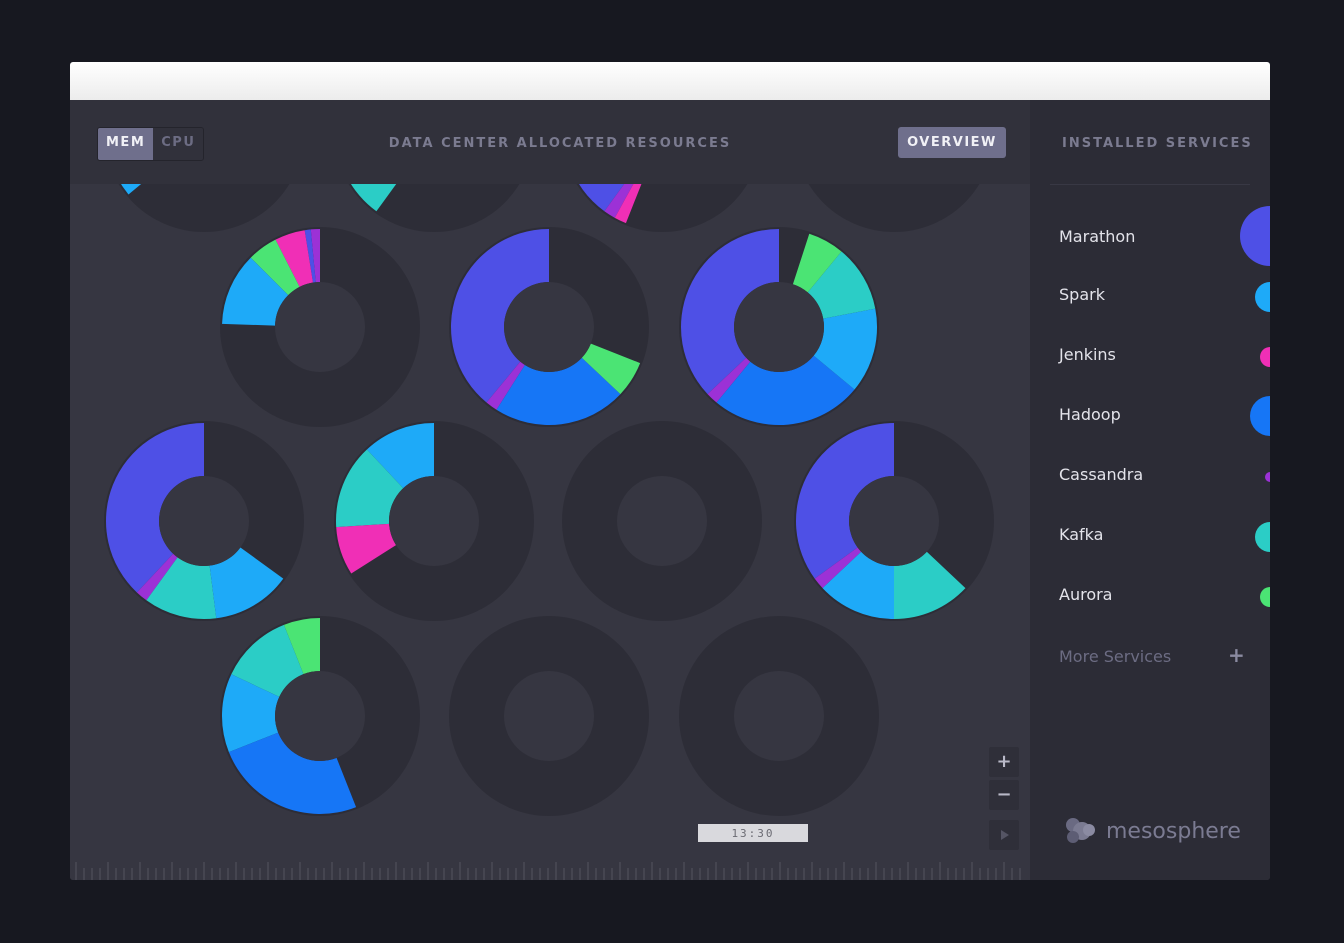 Image resolution: width=1344 pixels, height=943 pixels. Describe the element at coordinates (1101, 474) in the screenshot. I see `service-name: Cassandra` at that location.